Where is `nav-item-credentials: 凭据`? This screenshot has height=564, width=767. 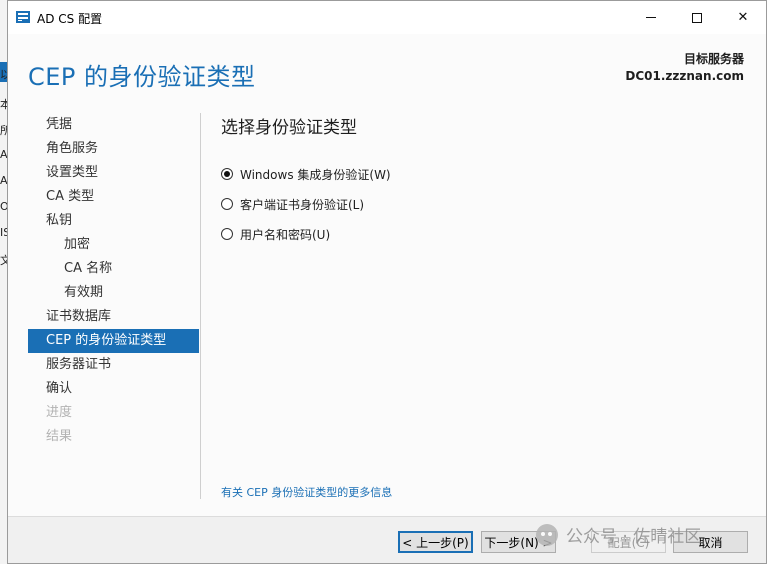
nav-item-credentials: 凭据 is located at coordinates (113, 125).